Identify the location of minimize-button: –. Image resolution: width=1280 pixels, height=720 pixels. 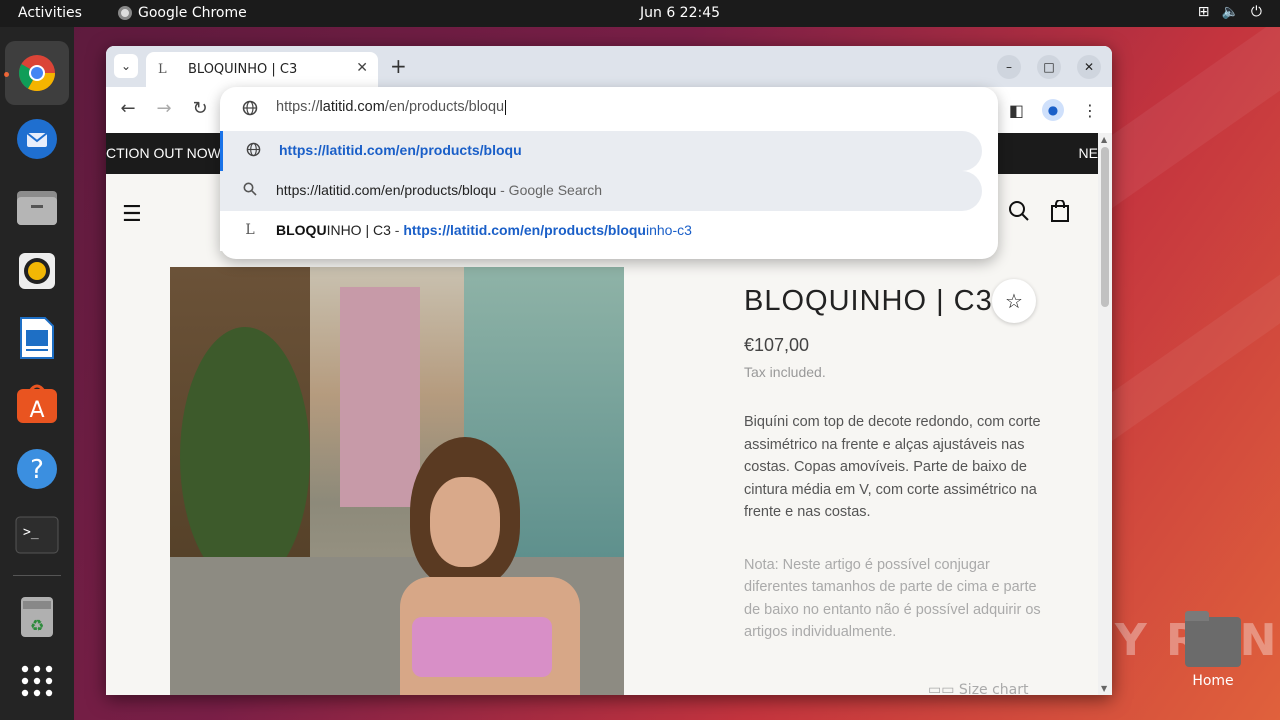
(1009, 67).